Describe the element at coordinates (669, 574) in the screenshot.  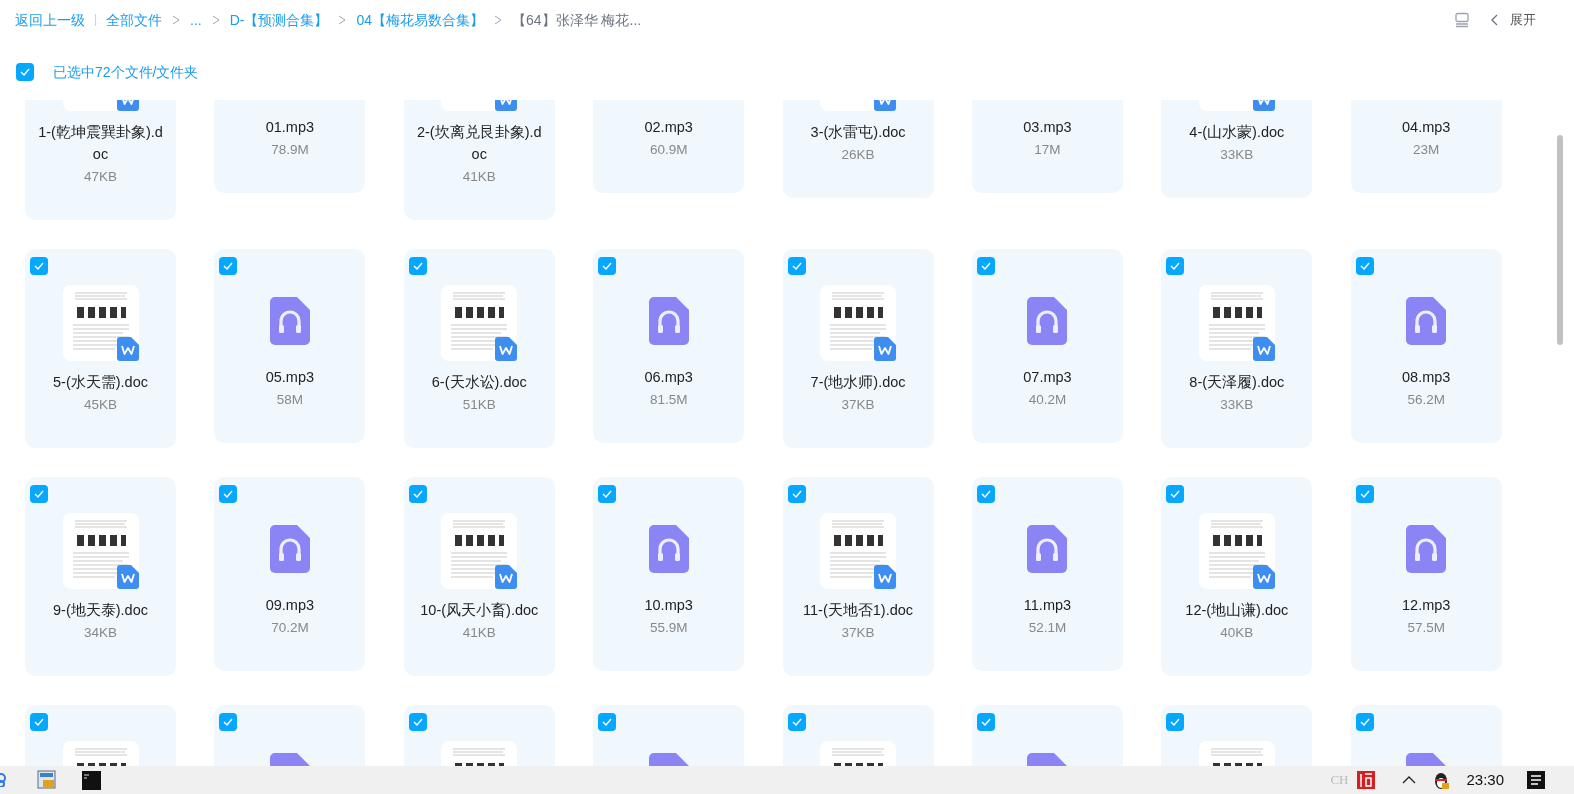
I see `audio-file-card: 10.mp3 55.9M` at that location.